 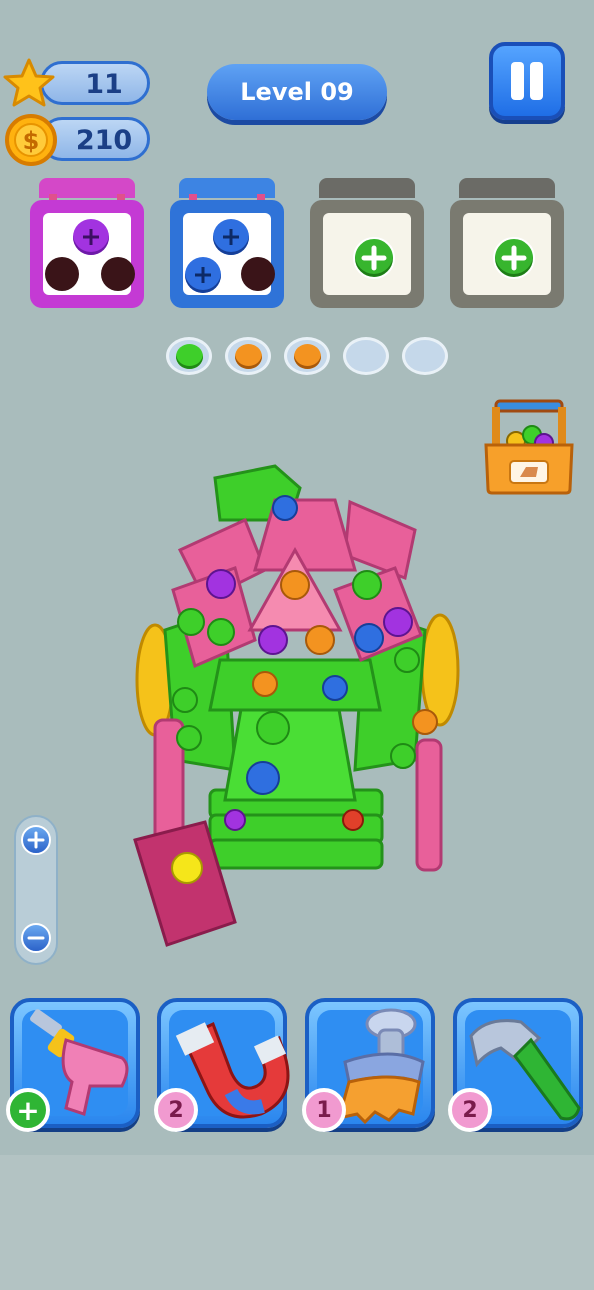 What do you see at coordinates (527, 81) in the screenshot?
I see `pause-button` at bounding box center [527, 81].